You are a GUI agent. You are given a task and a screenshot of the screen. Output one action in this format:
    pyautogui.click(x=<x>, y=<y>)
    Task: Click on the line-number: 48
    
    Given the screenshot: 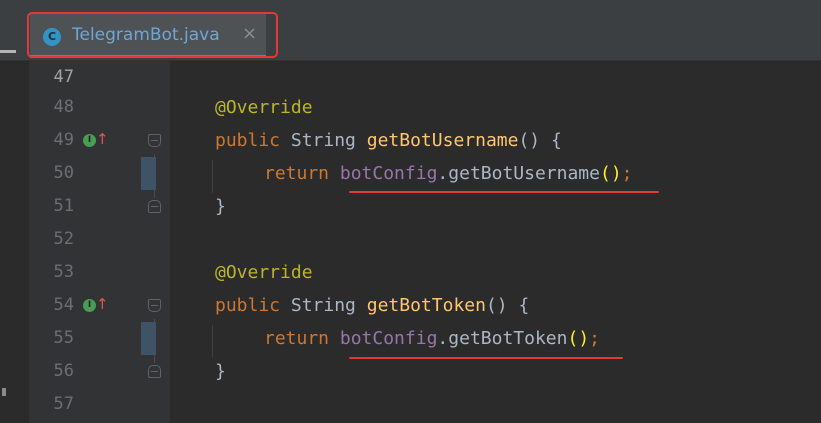 What is the action you would take?
    pyautogui.click(x=63, y=107)
    